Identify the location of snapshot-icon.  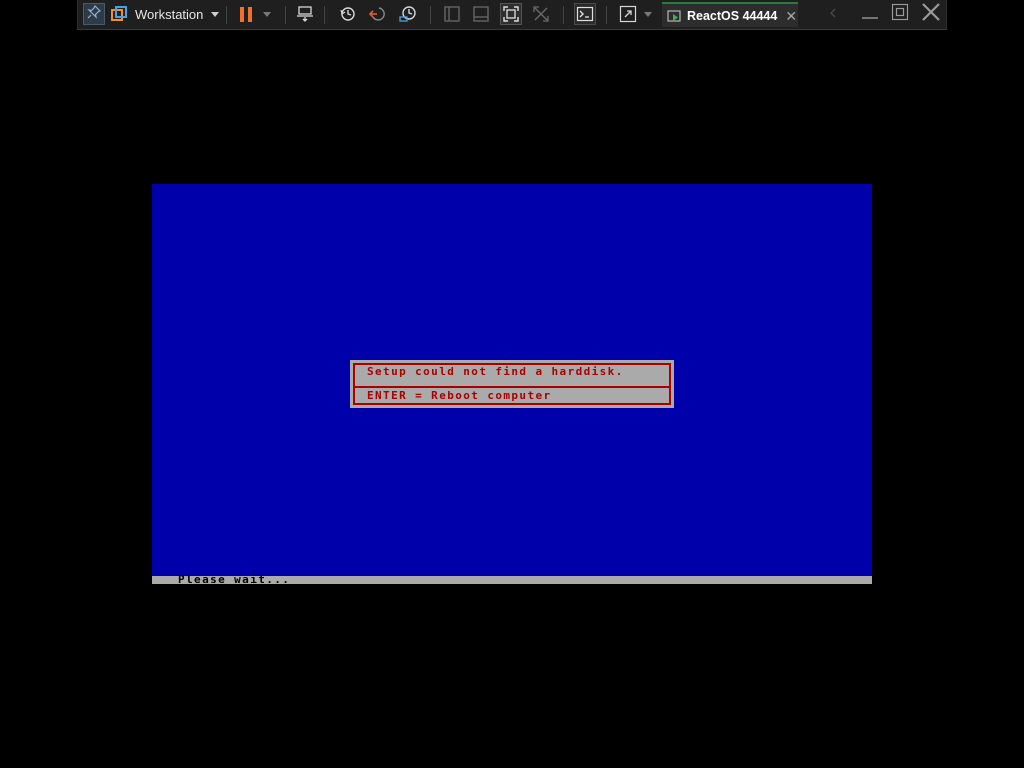
(348, 14).